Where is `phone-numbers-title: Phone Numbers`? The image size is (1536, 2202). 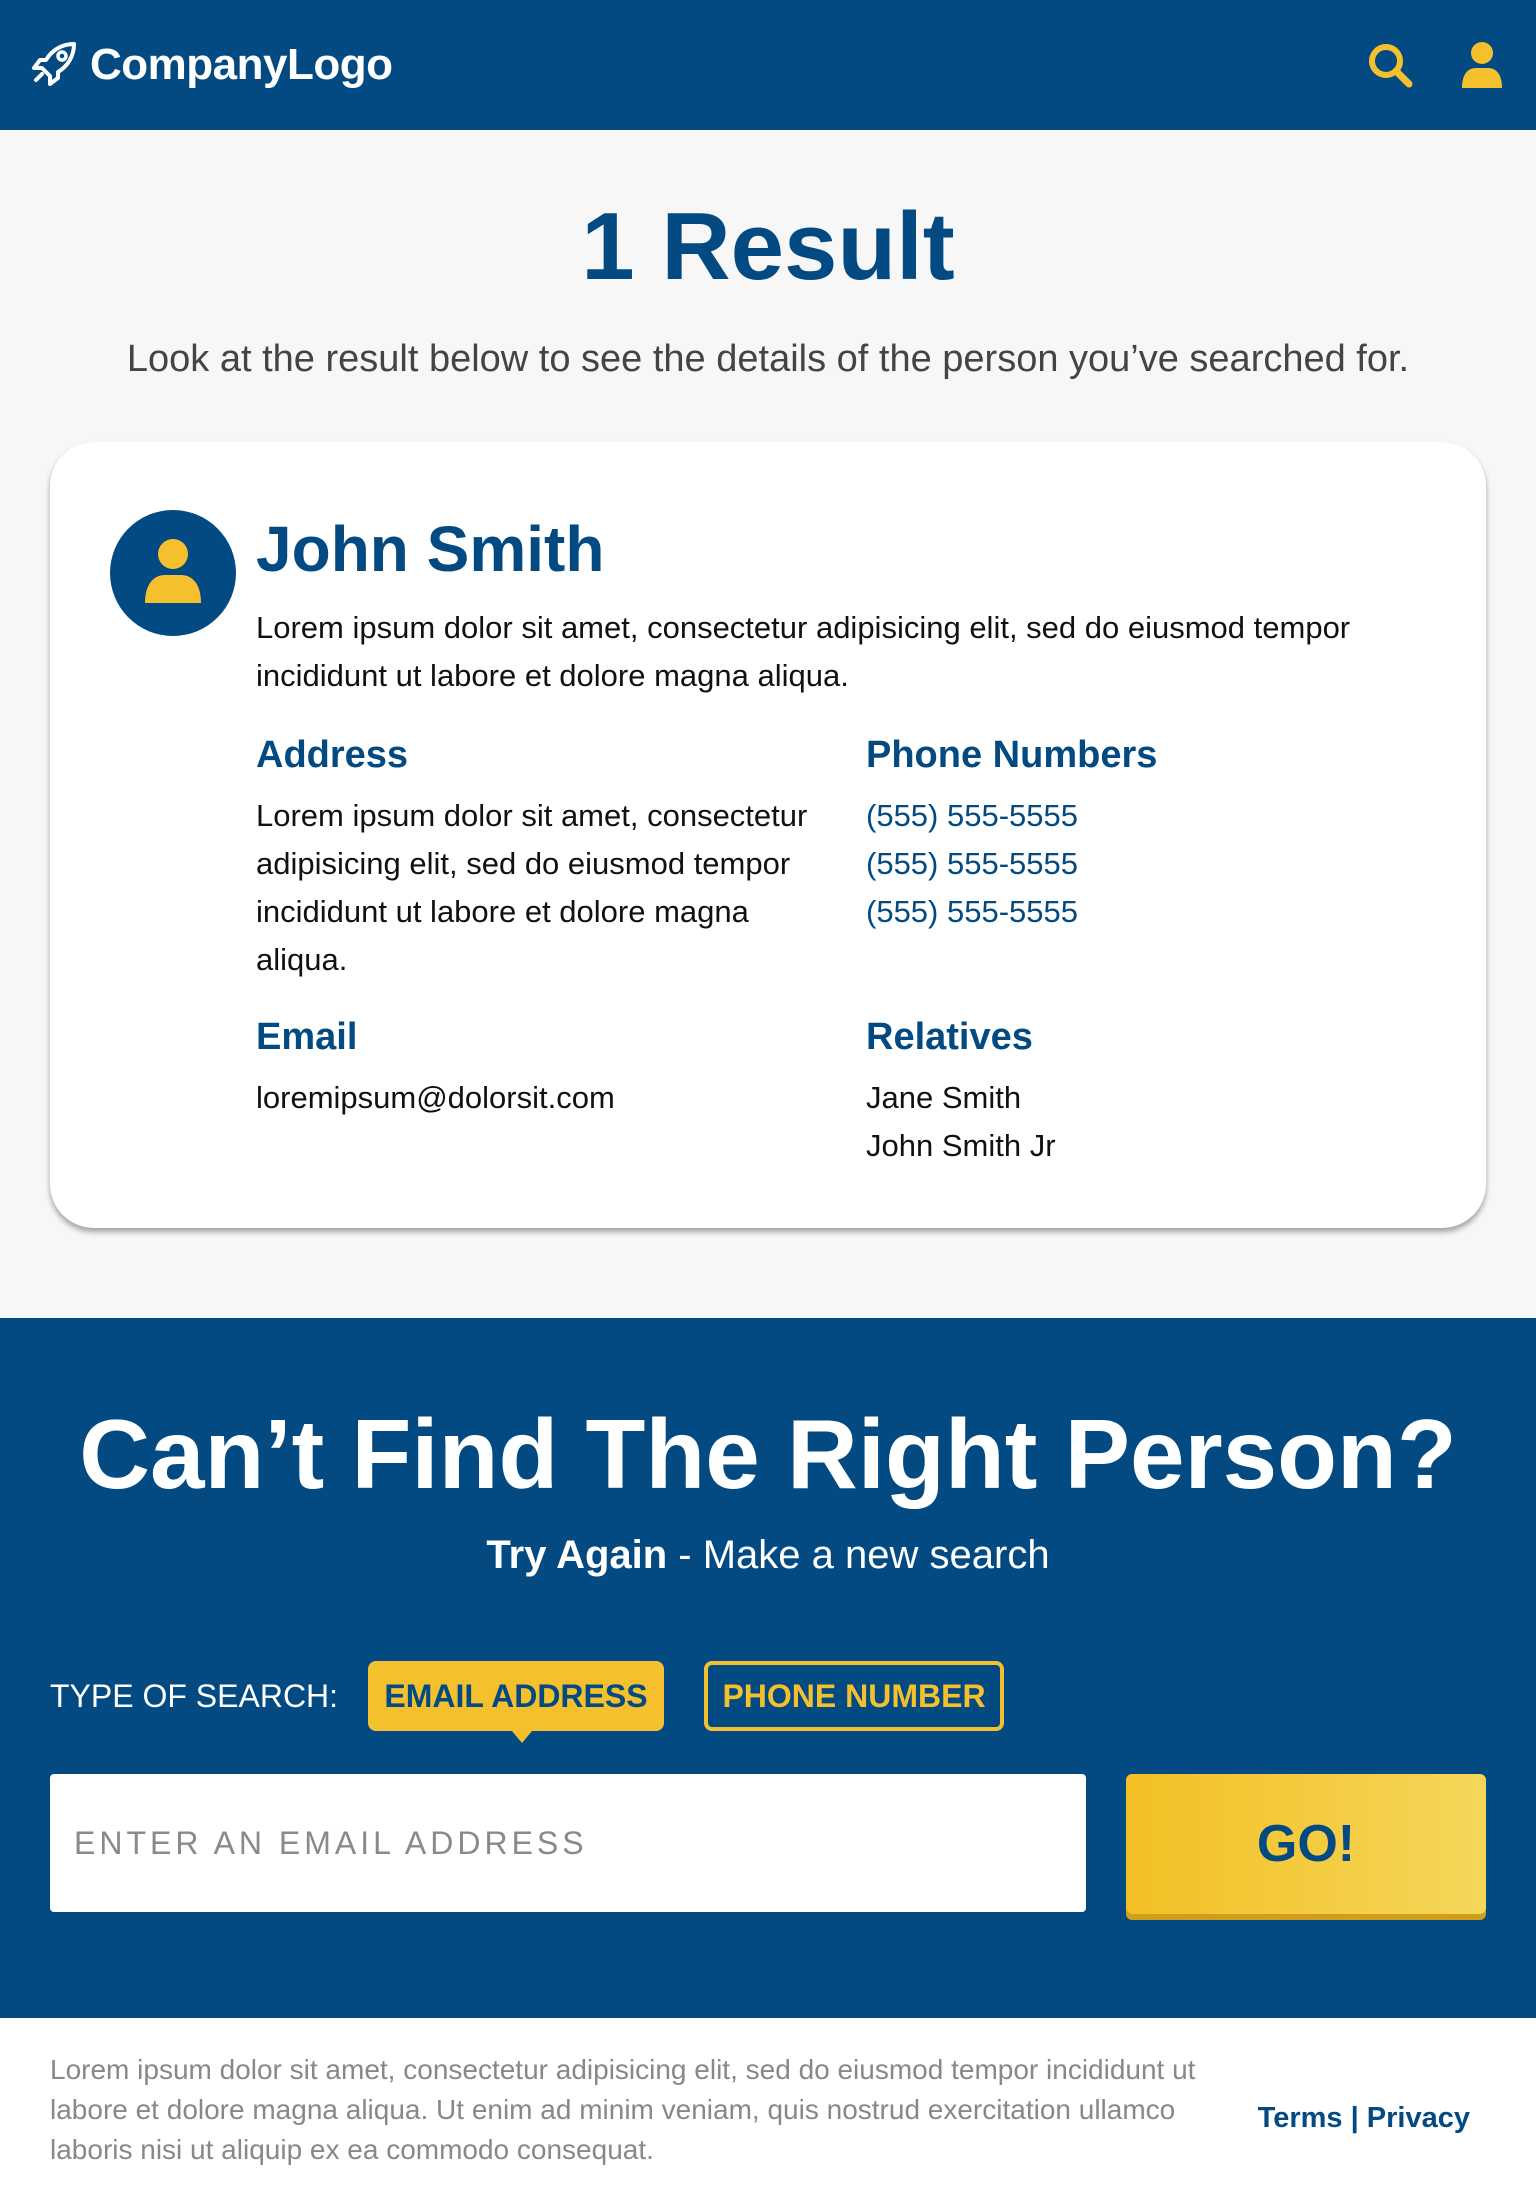
phone-numbers-title: Phone Numbers is located at coordinates (1012, 755).